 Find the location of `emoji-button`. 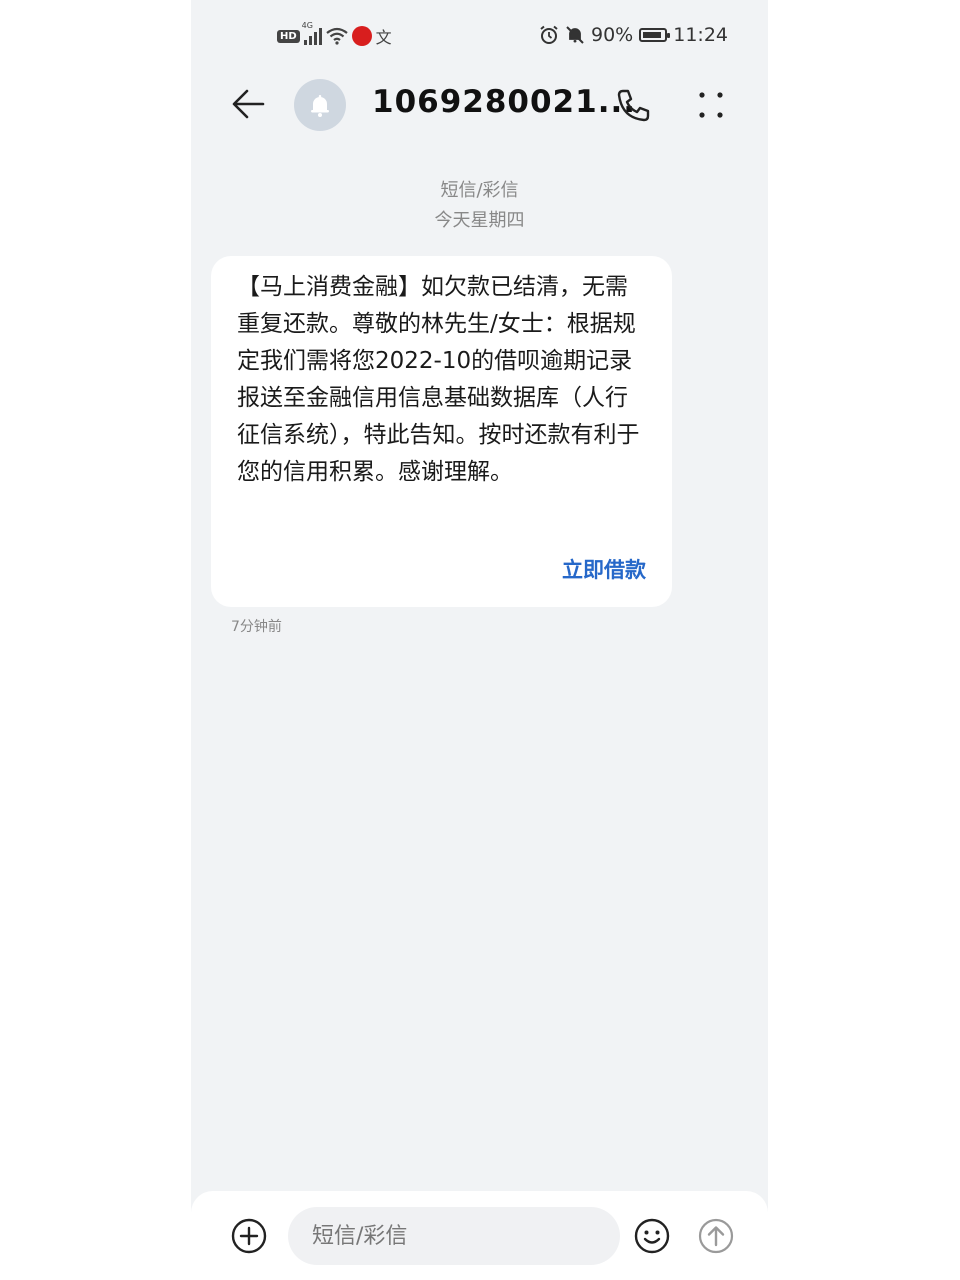

emoji-button is located at coordinates (652, 1236).